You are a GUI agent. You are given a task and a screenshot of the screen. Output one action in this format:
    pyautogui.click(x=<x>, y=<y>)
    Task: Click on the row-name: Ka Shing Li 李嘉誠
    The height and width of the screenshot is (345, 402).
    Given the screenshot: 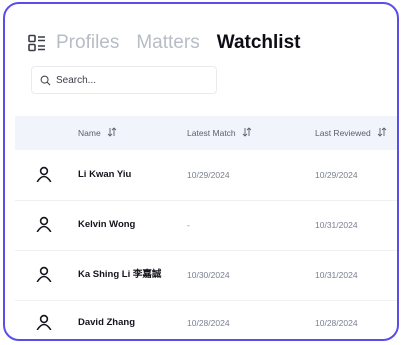 What is the action you would take?
    pyautogui.click(x=120, y=274)
    